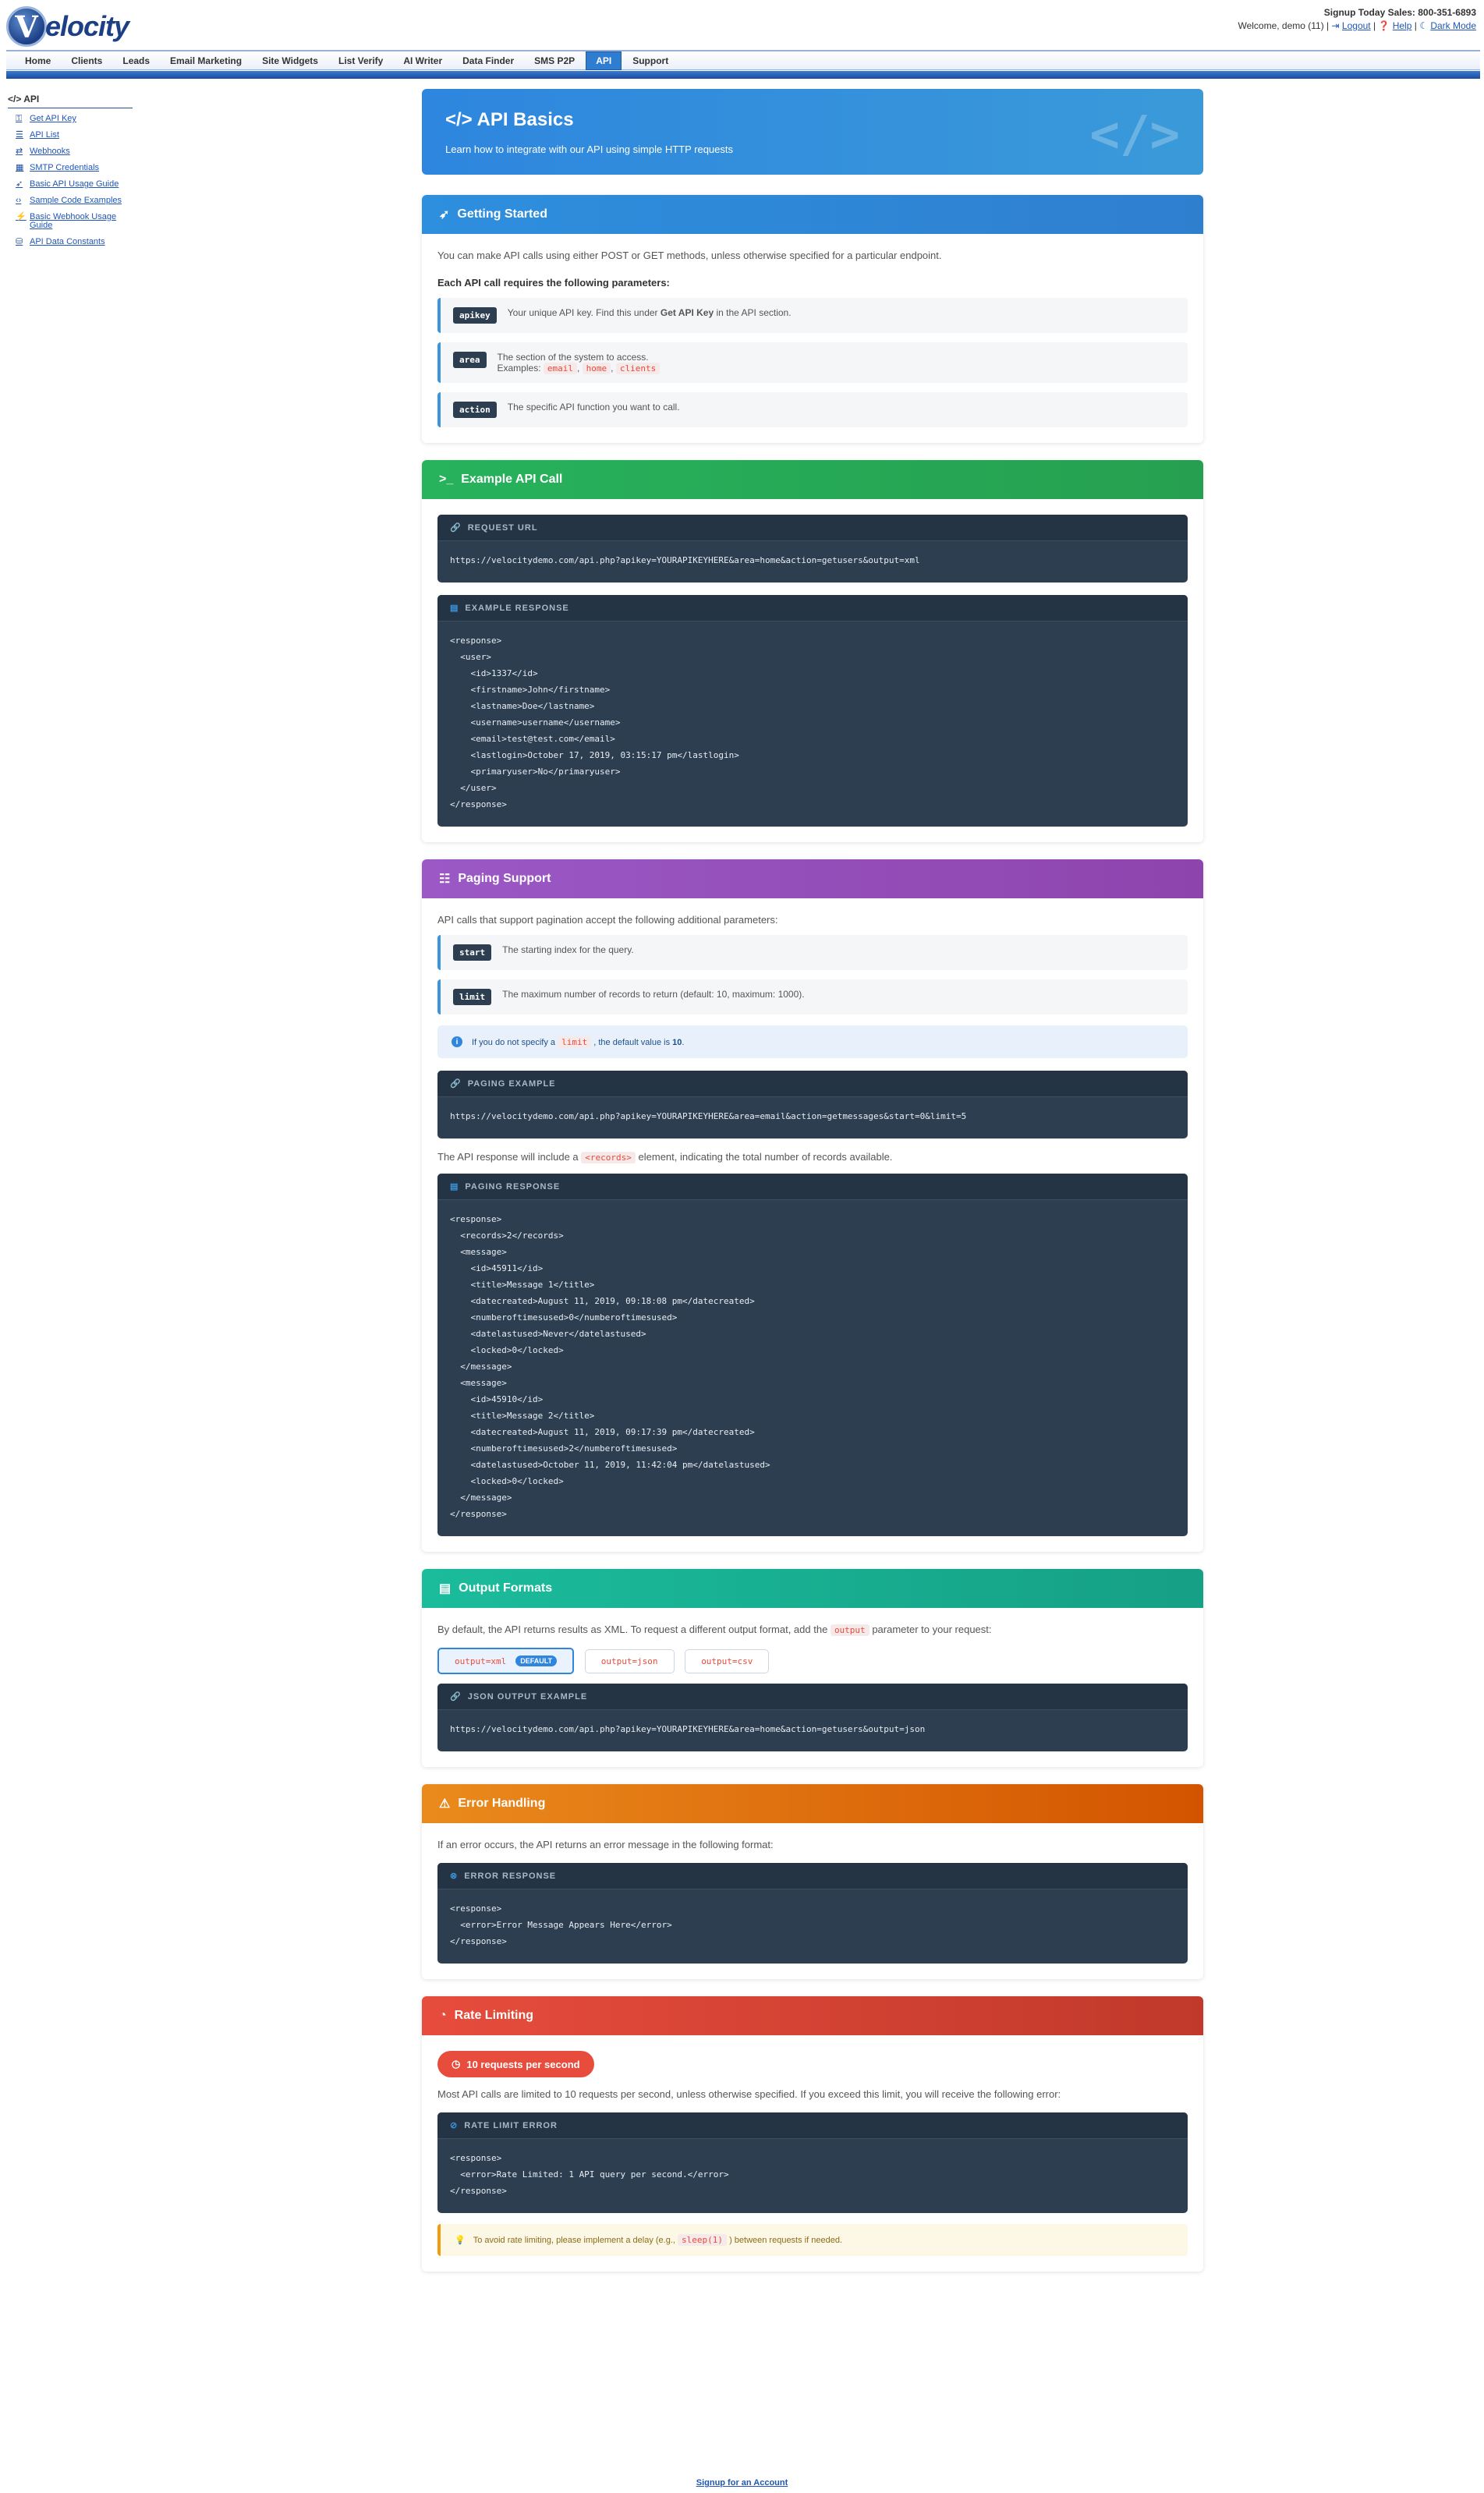 Image resolution: width=1484 pixels, height=2493 pixels. What do you see at coordinates (515, 2064) in the screenshot?
I see `rate-badge: ◷ 10 requests per second` at bounding box center [515, 2064].